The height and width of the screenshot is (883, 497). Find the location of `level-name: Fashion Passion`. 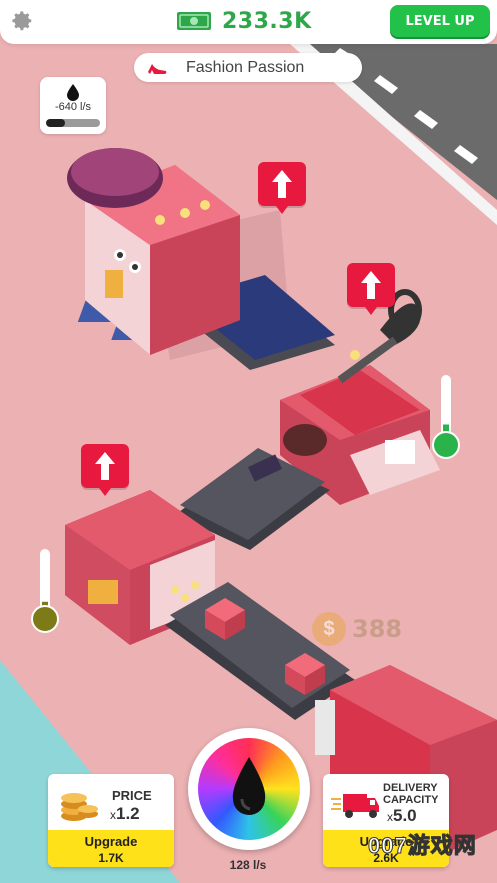

level-name: Fashion Passion is located at coordinates (245, 67).